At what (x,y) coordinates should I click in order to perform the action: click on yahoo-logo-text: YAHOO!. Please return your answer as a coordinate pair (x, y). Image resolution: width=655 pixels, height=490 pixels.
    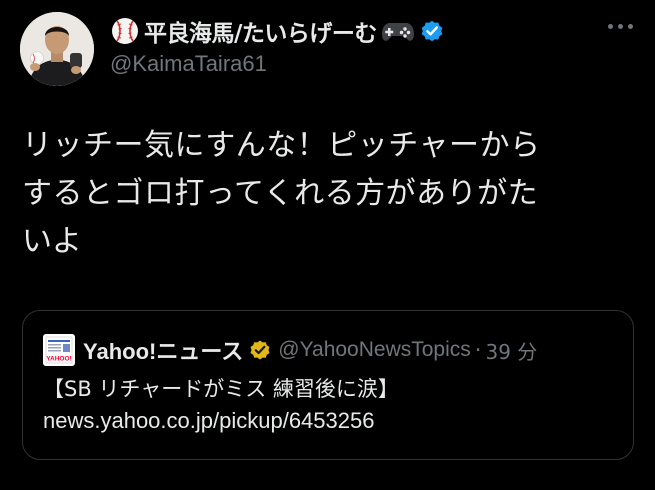
    Looking at the image, I should click on (58, 359).